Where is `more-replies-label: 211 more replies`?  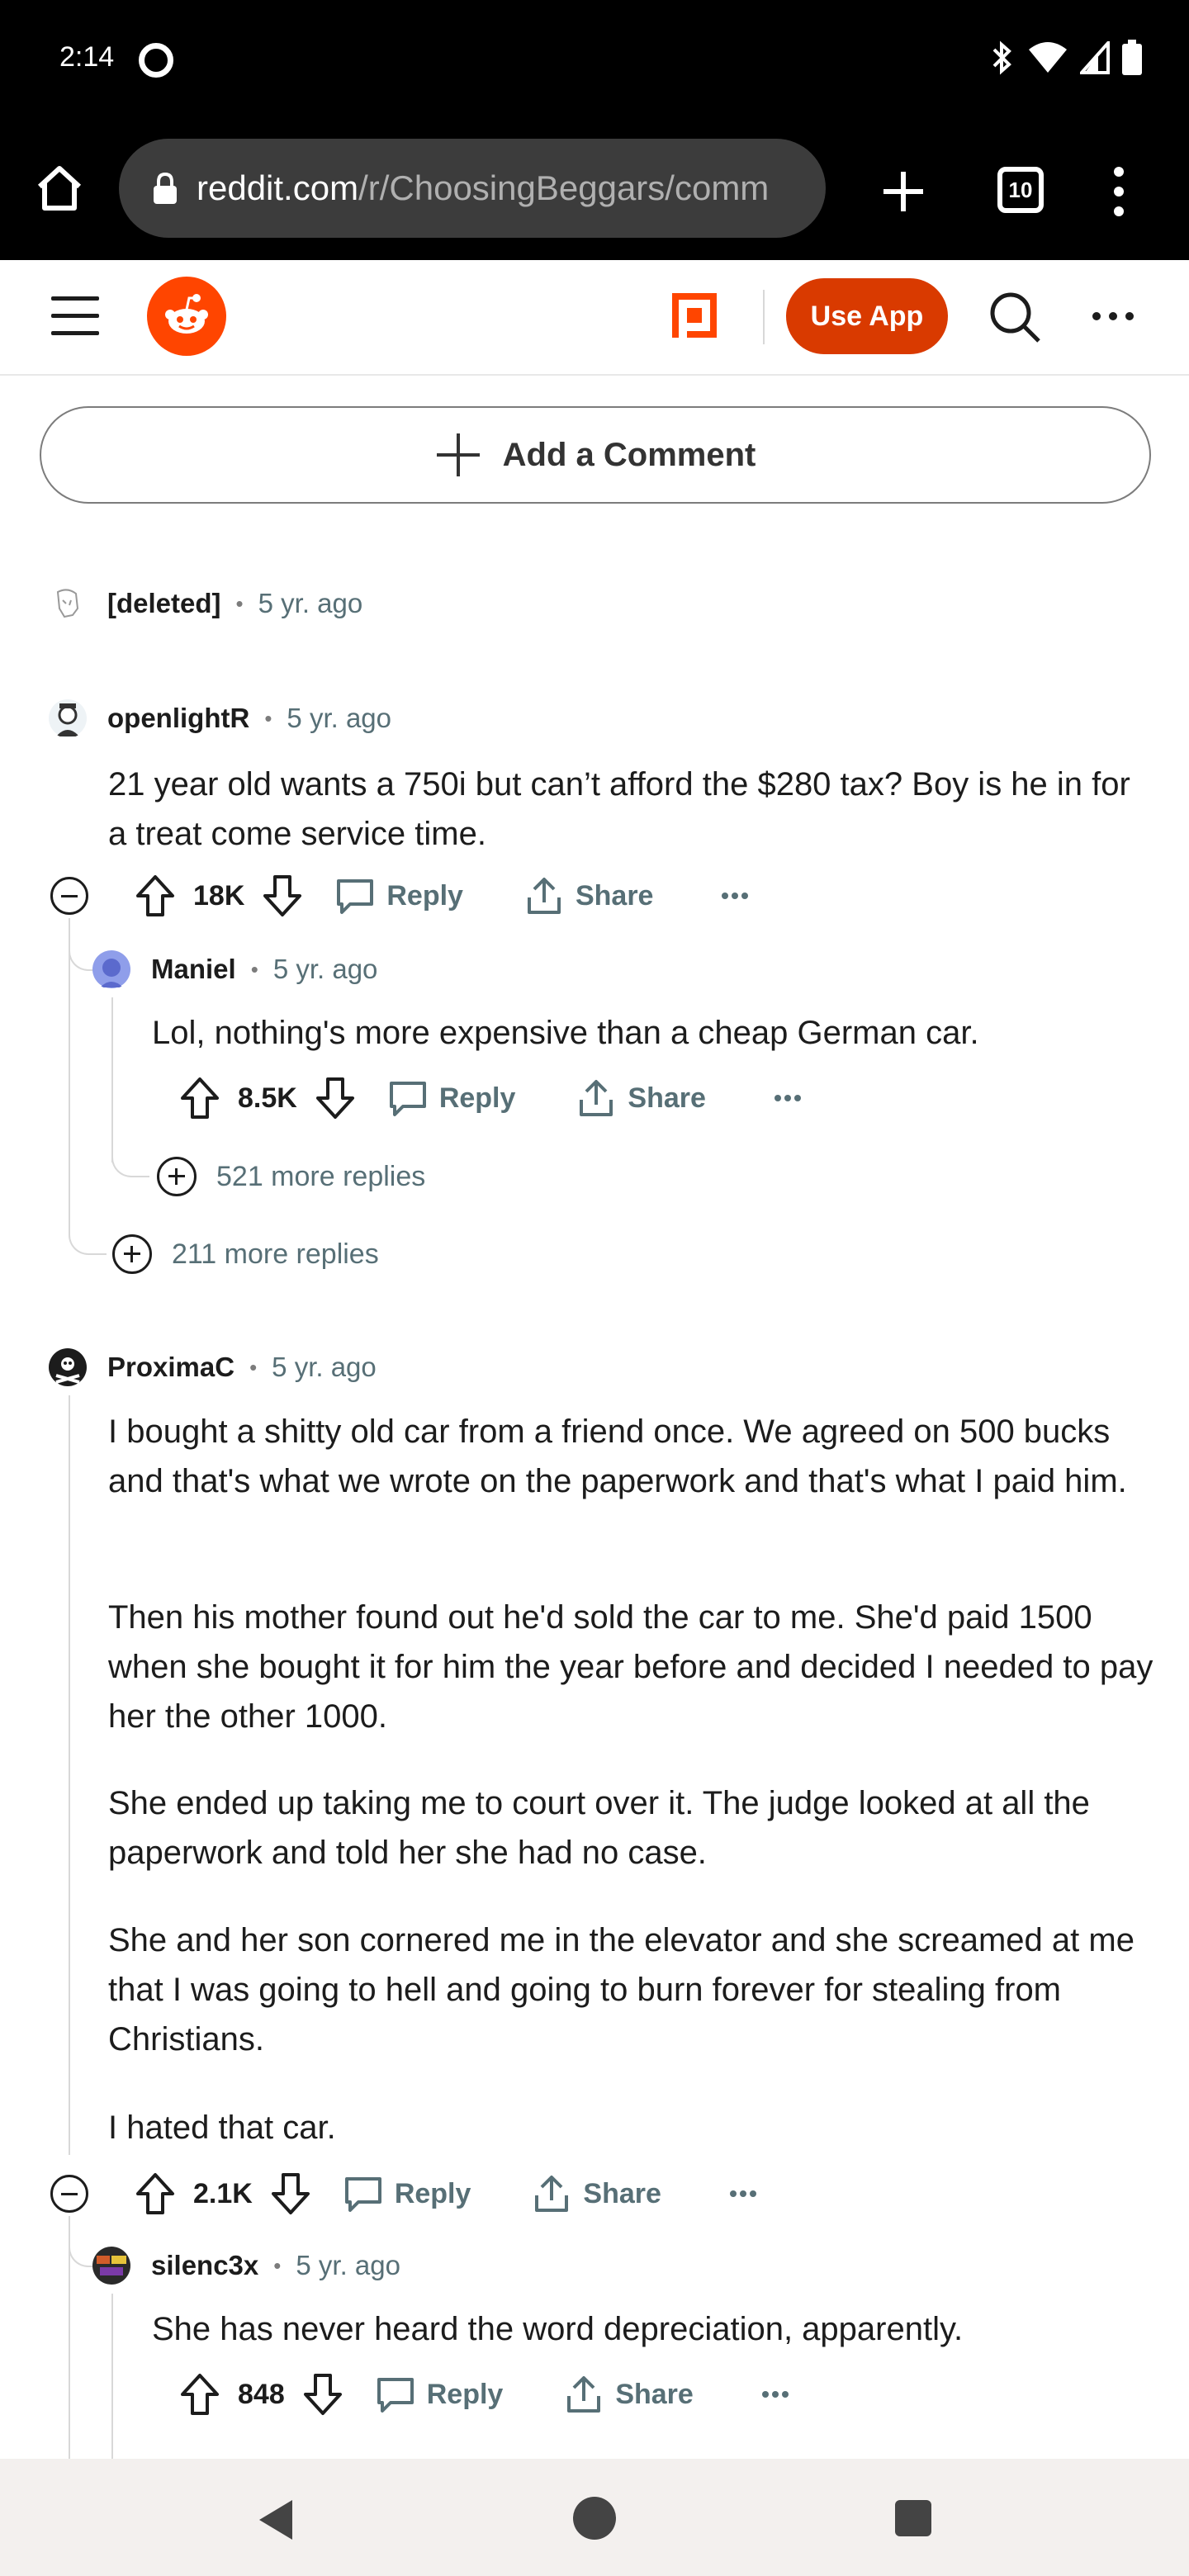 more-replies-label: 211 more replies is located at coordinates (275, 1254).